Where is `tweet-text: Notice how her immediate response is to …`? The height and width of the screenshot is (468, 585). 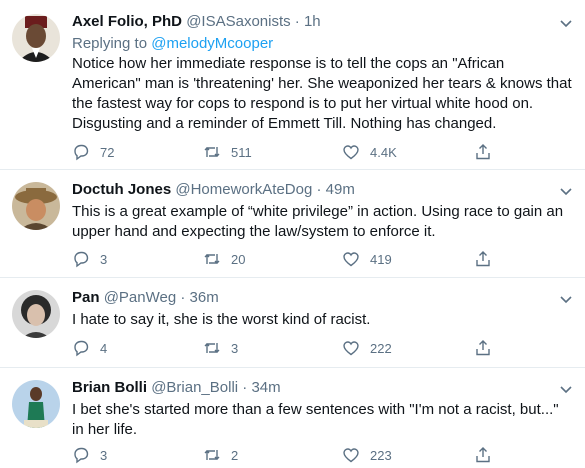 tweet-text: Notice how her immediate response is to … is located at coordinates (322, 93).